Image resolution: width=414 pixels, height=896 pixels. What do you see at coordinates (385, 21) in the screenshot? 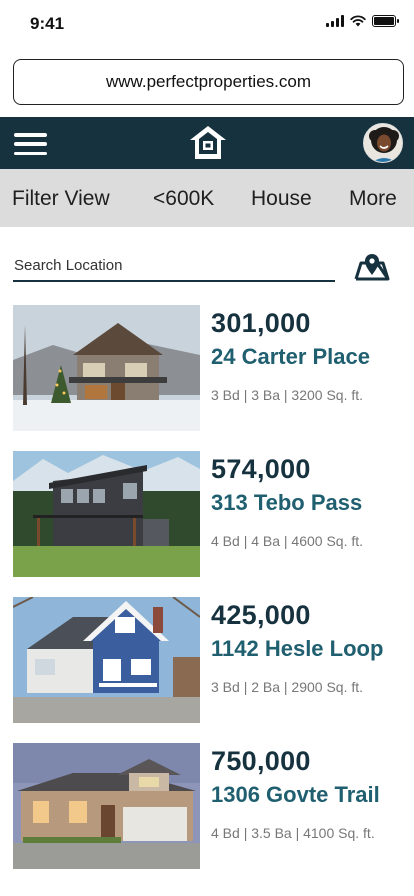
I see `battery-icon` at bounding box center [385, 21].